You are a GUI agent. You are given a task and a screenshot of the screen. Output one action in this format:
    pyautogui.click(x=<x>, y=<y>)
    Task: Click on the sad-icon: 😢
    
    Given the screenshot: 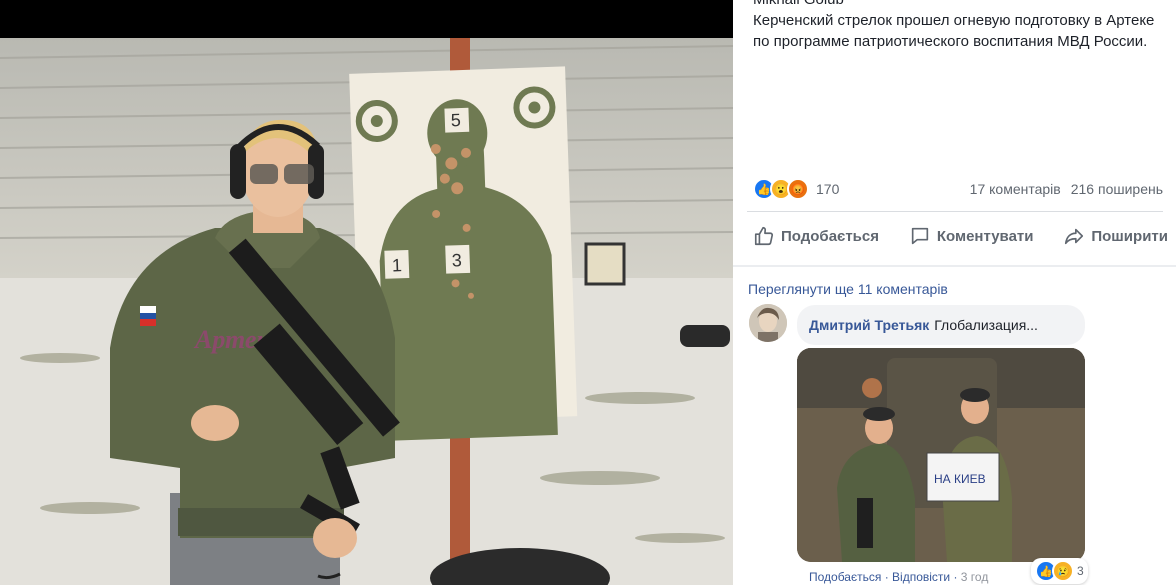 What is the action you would take?
    pyautogui.click(x=1063, y=571)
    